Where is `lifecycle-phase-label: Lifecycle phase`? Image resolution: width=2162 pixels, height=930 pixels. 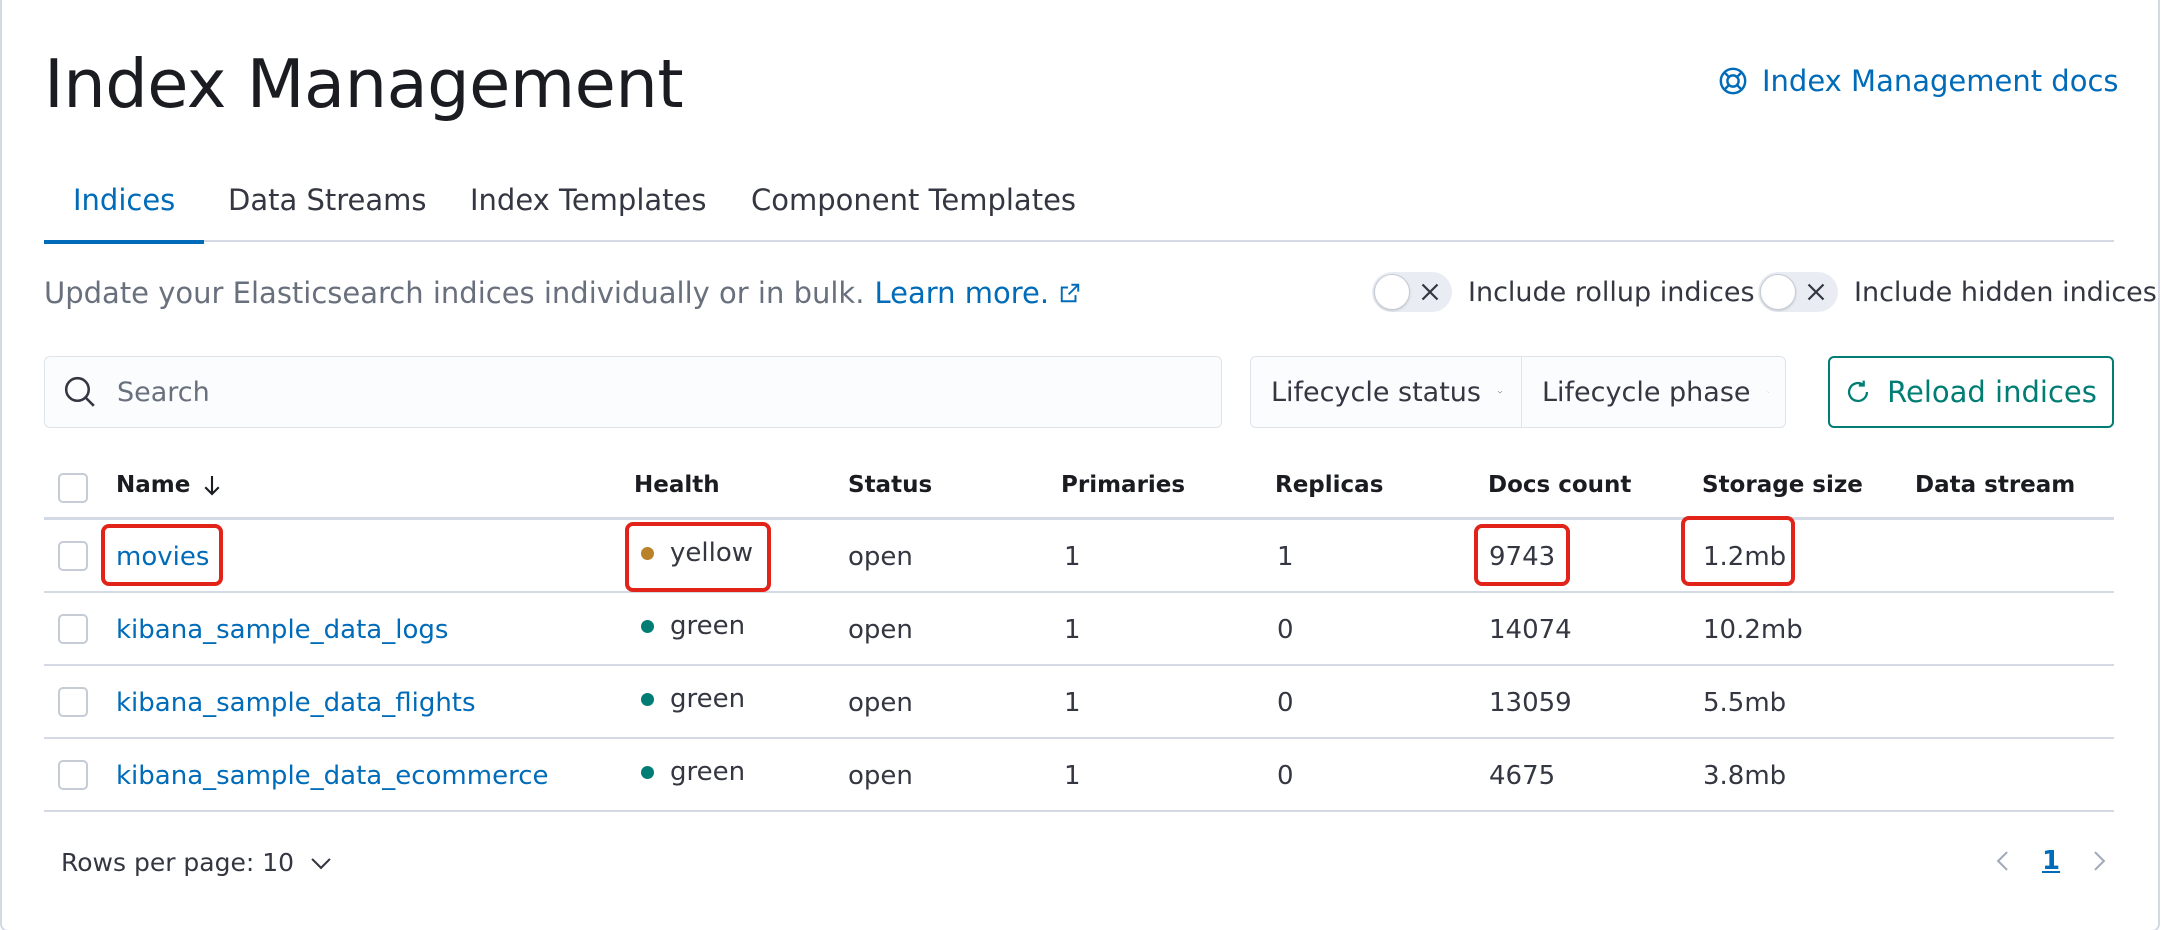
lifecycle-phase-label: Lifecycle phase is located at coordinates (1646, 392).